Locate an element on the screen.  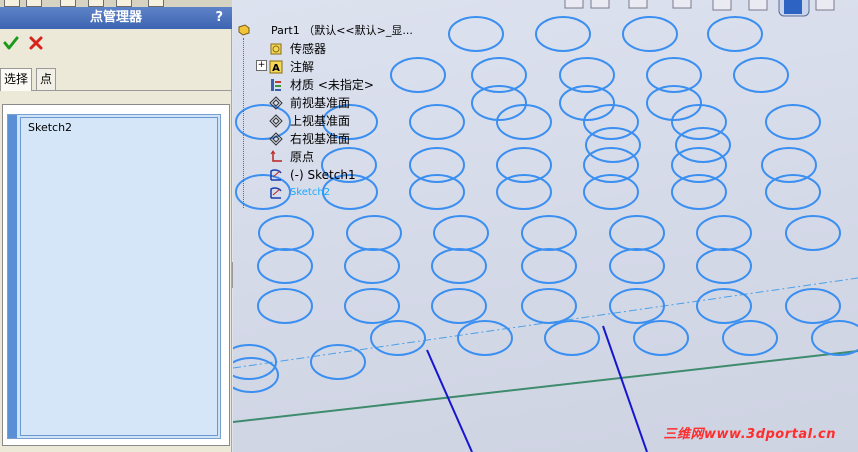
model-edge-line is located at coordinates (545, 386).